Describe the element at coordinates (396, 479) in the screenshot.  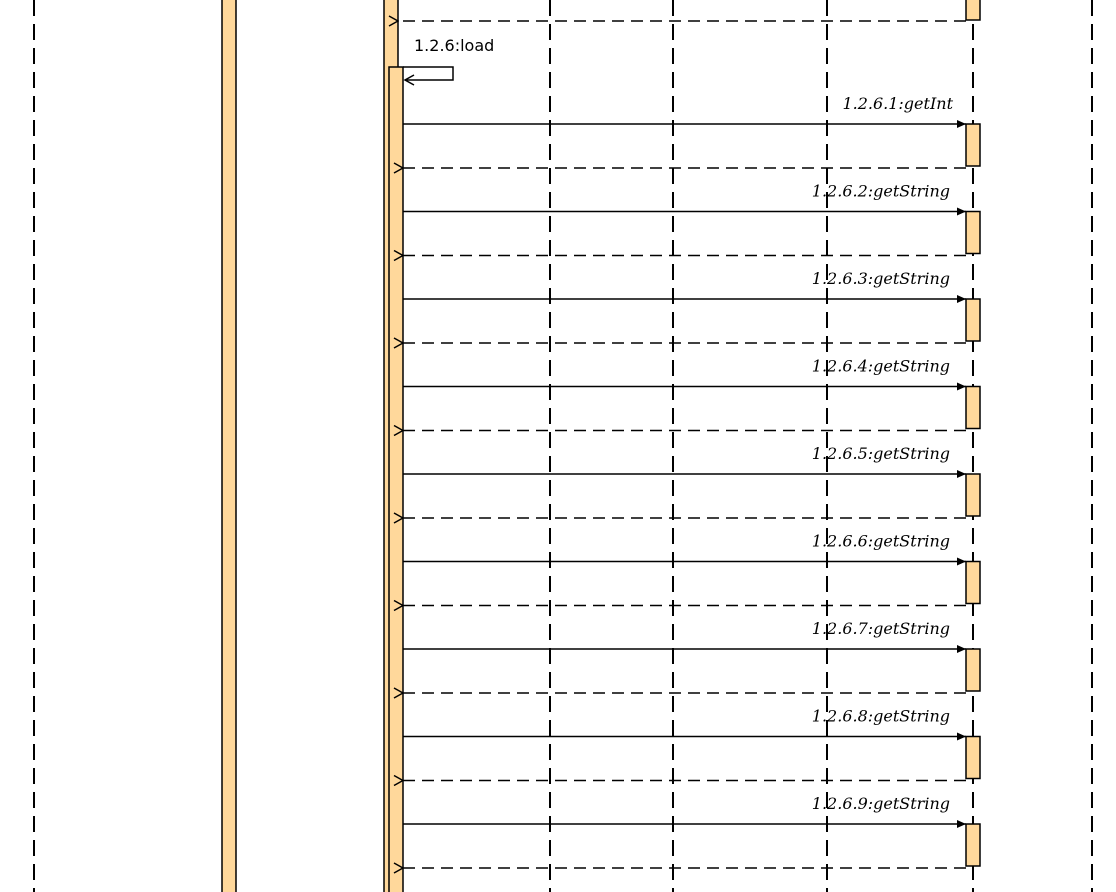
I see `activation-bar-load` at that location.